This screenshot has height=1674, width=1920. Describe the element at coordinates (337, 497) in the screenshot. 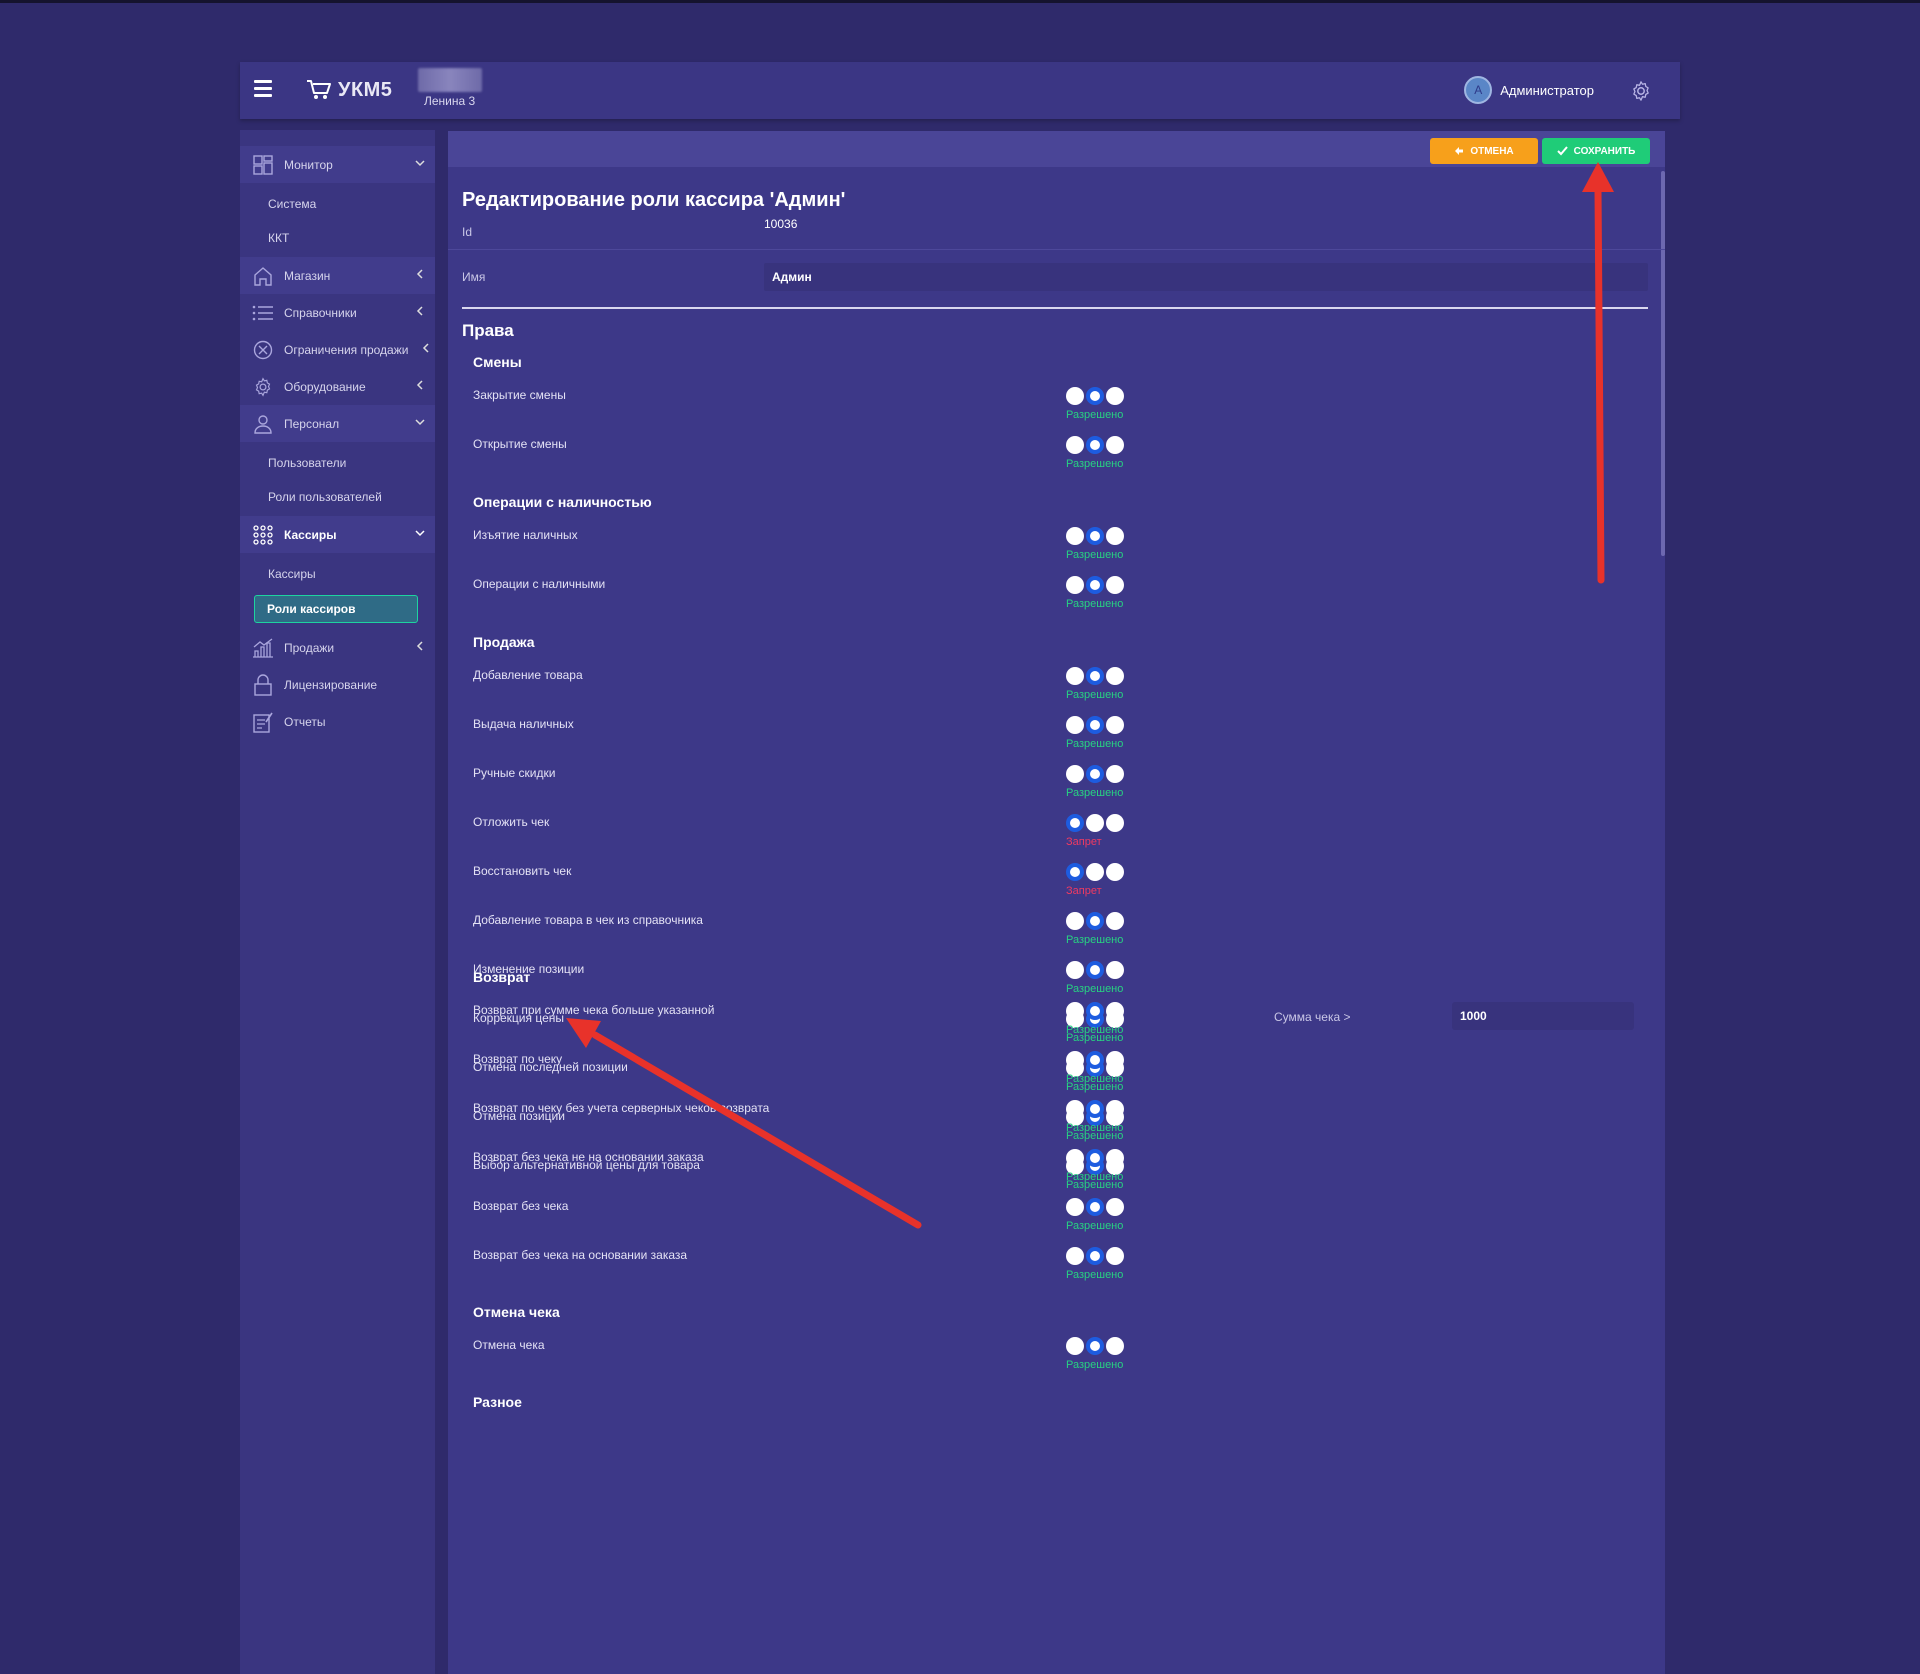

I see `sidebar-subitem-user-roles: Роли пользователей` at that location.